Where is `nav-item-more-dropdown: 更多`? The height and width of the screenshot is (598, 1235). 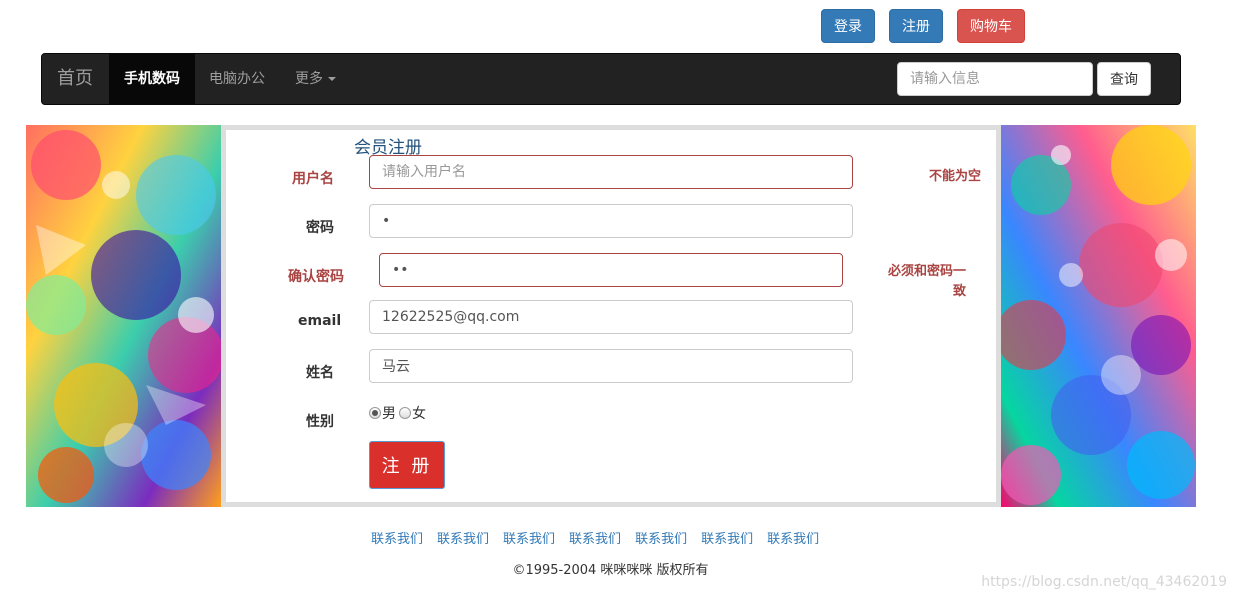
nav-item-more-dropdown: 更多 is located at coordinates (315, 79).